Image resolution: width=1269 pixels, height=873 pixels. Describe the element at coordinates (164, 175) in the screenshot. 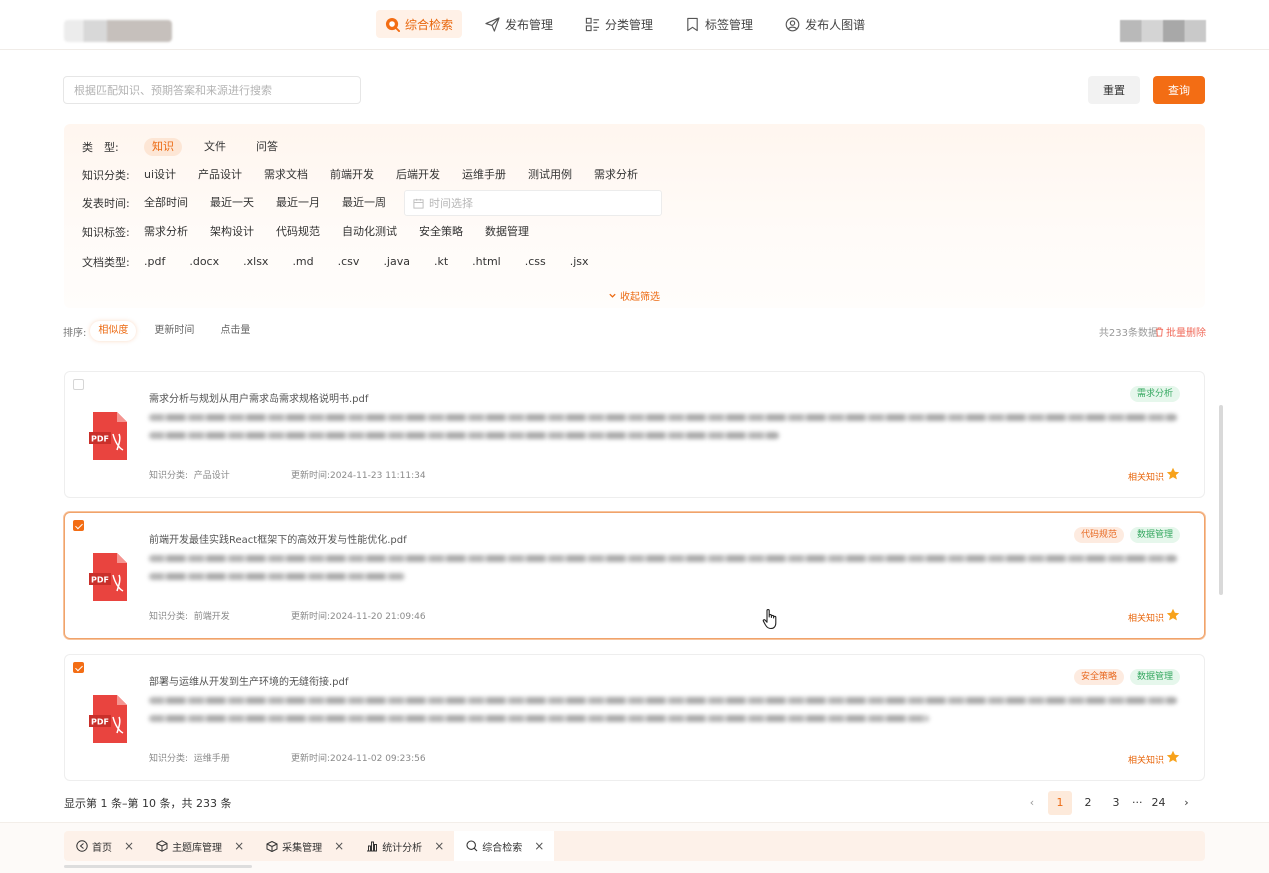

I see `filter-option: ui设计` at that location.